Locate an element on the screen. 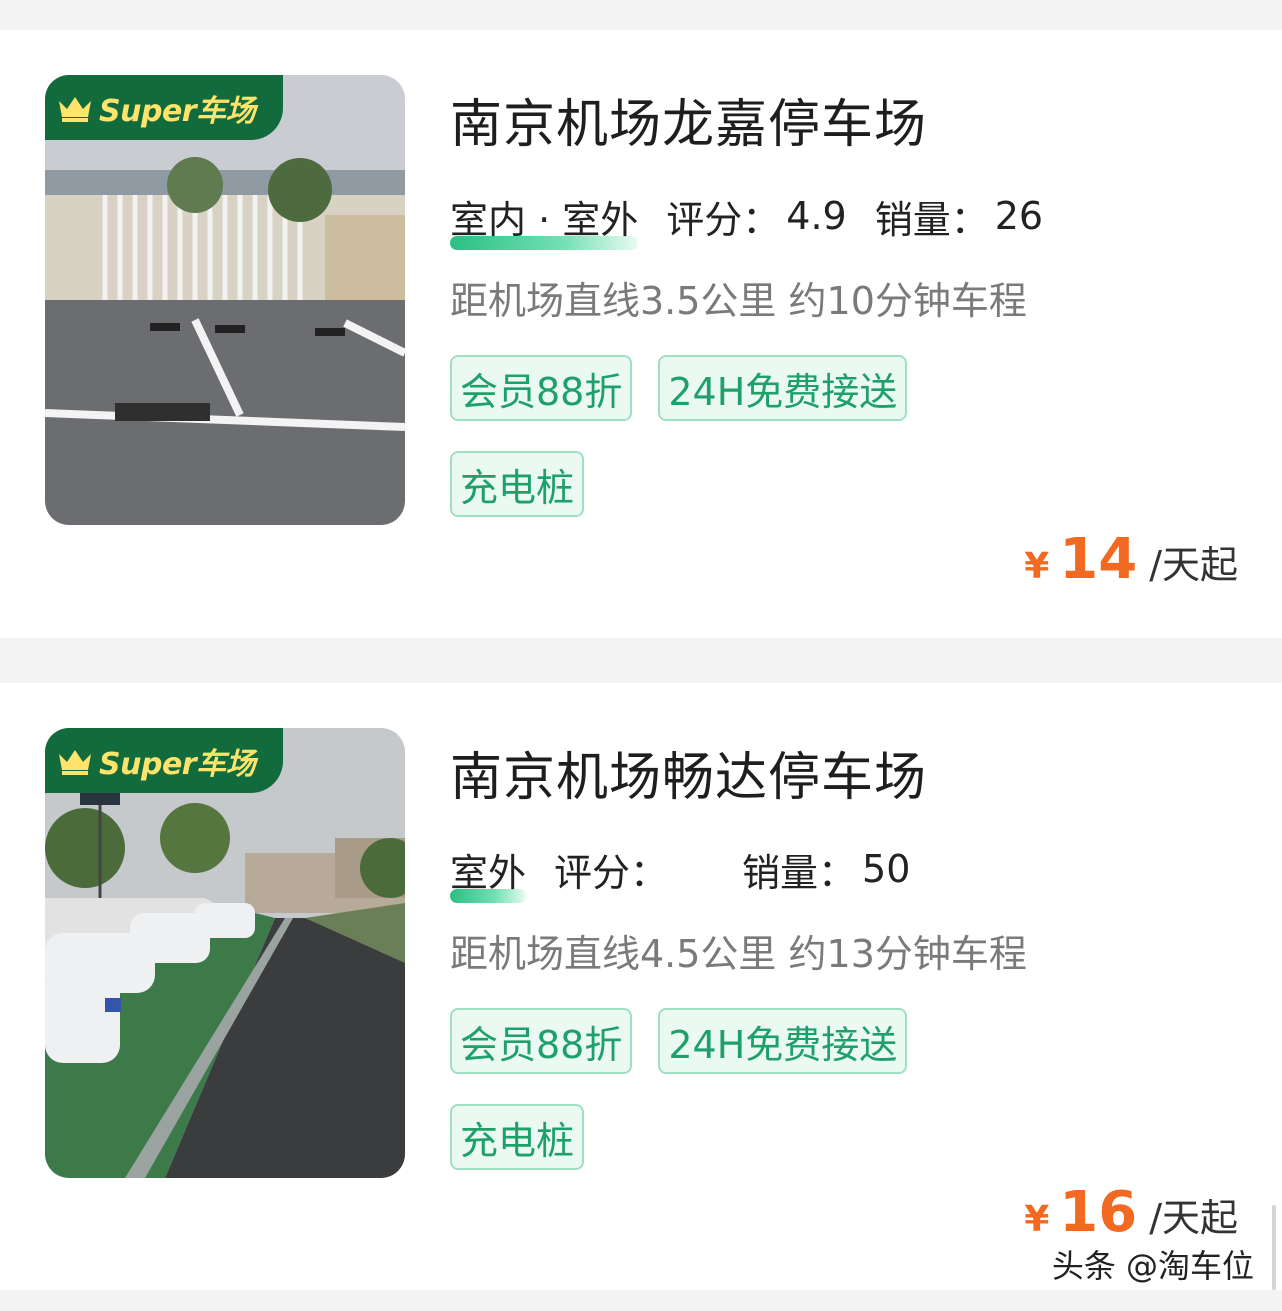  scrollbar is located at coordinates (1274, 1247).